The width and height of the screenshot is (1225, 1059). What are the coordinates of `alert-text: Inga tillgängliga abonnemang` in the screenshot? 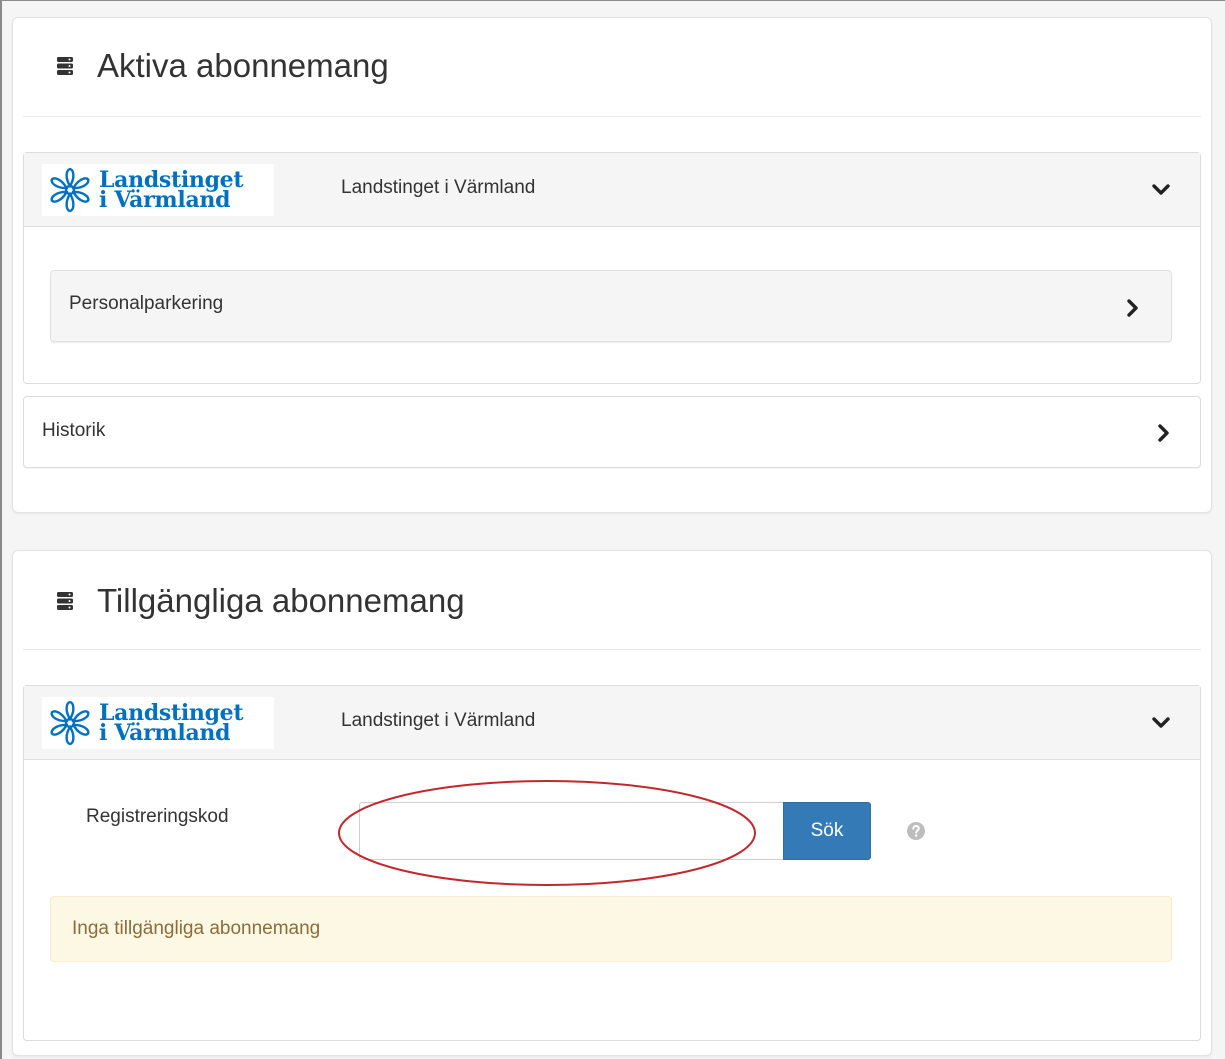 It's located at (196, 928).